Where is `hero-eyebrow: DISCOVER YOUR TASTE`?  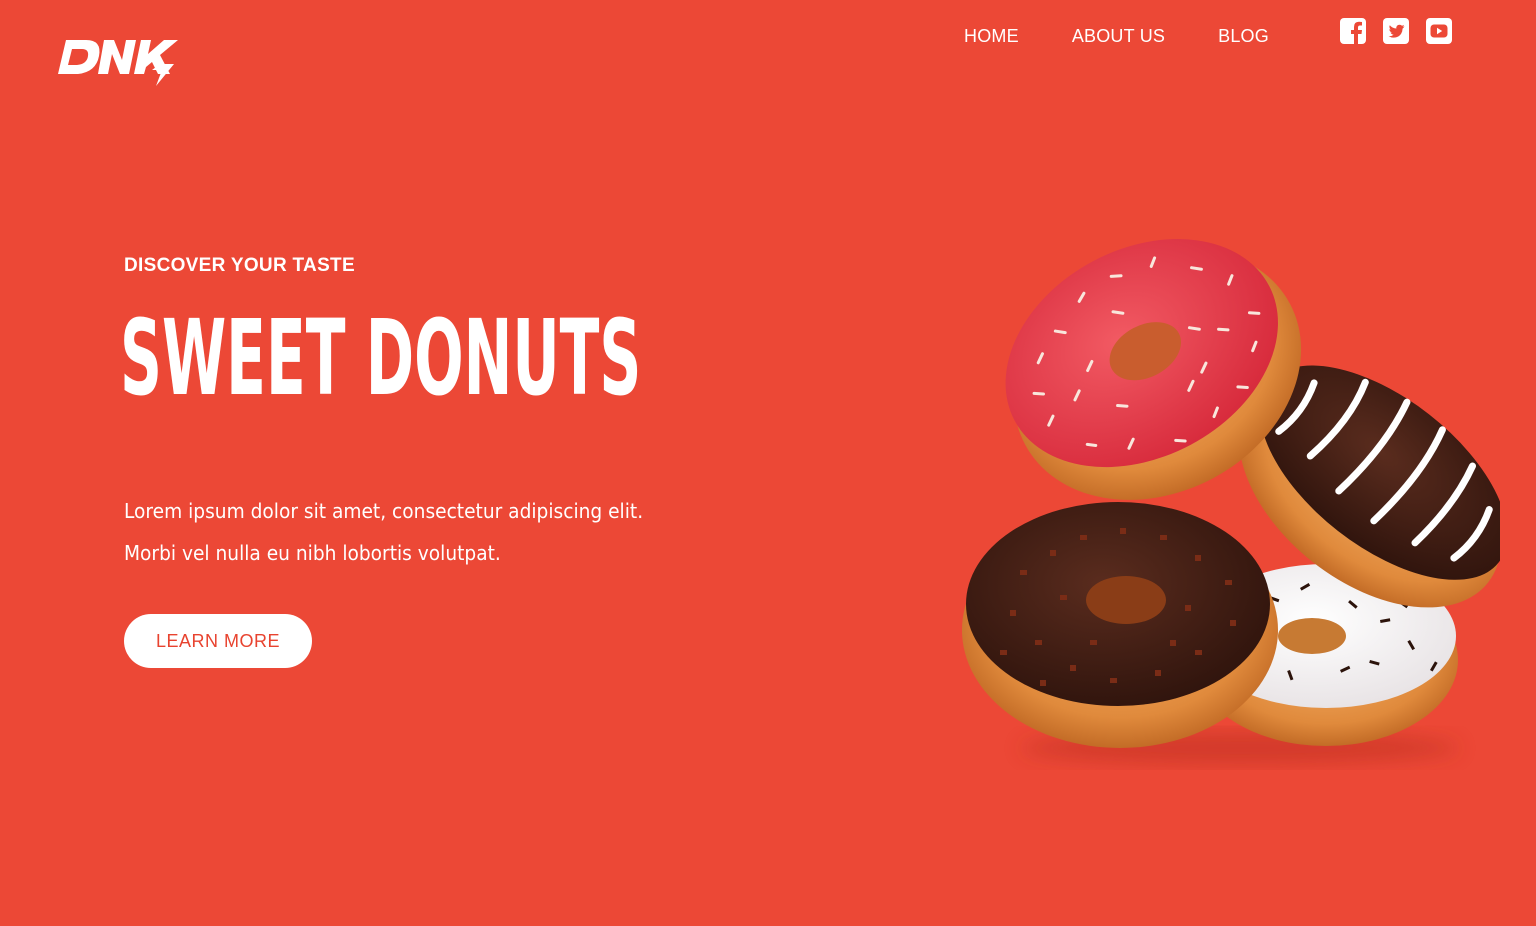 hero-eyebrow: DISCOVER YOUR TASTE is located at coordinates (239, 265).